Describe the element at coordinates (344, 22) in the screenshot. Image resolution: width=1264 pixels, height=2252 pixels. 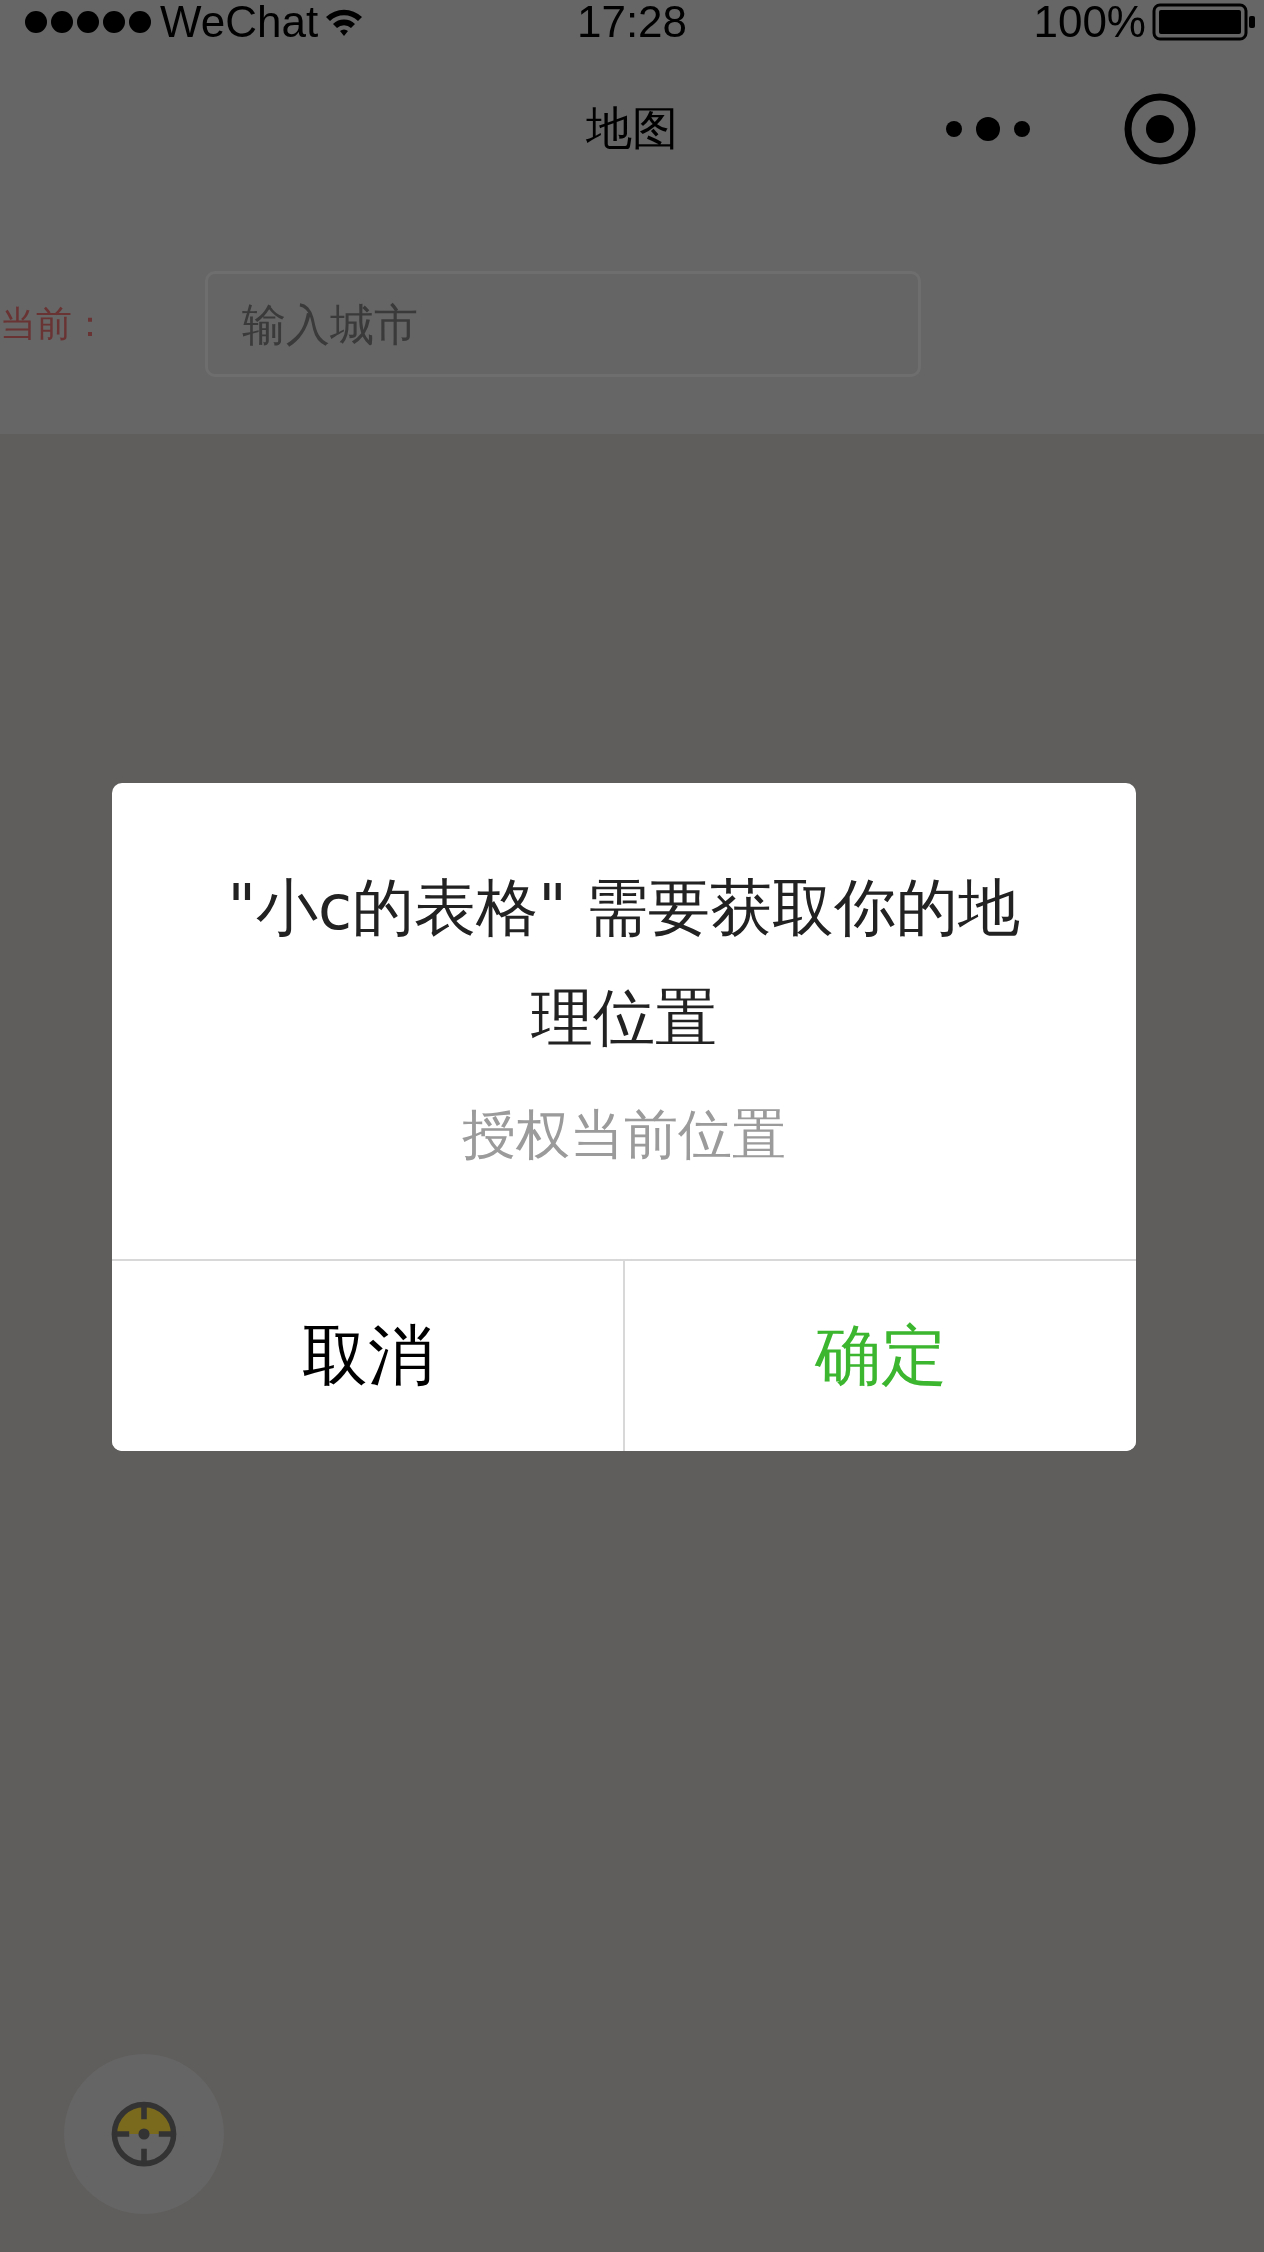
I see `wifi-icon` at that location.